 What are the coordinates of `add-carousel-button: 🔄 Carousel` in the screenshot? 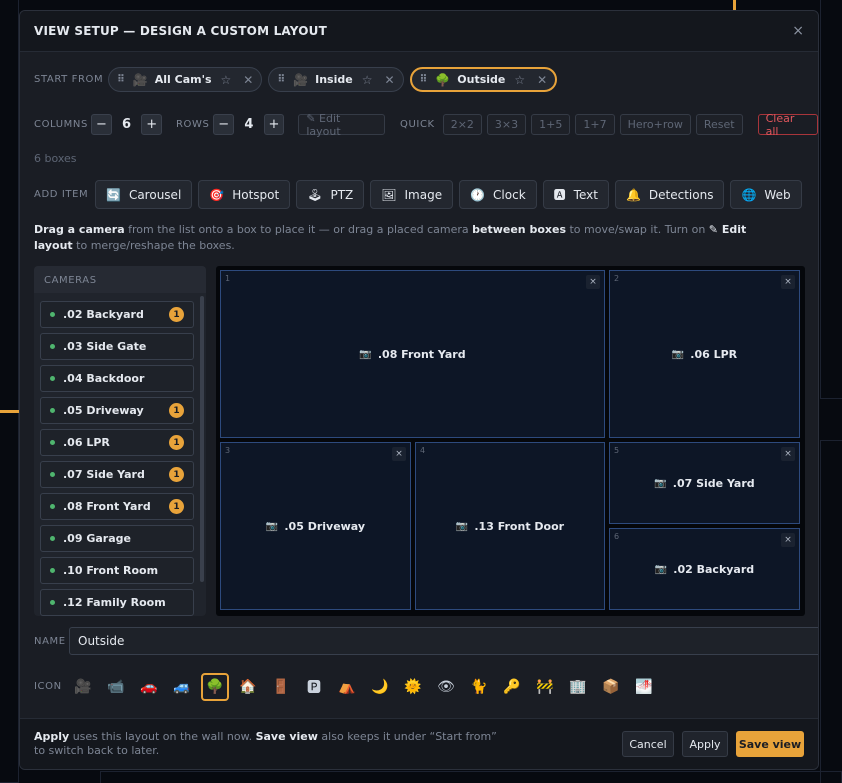 It's located at (144, 194).